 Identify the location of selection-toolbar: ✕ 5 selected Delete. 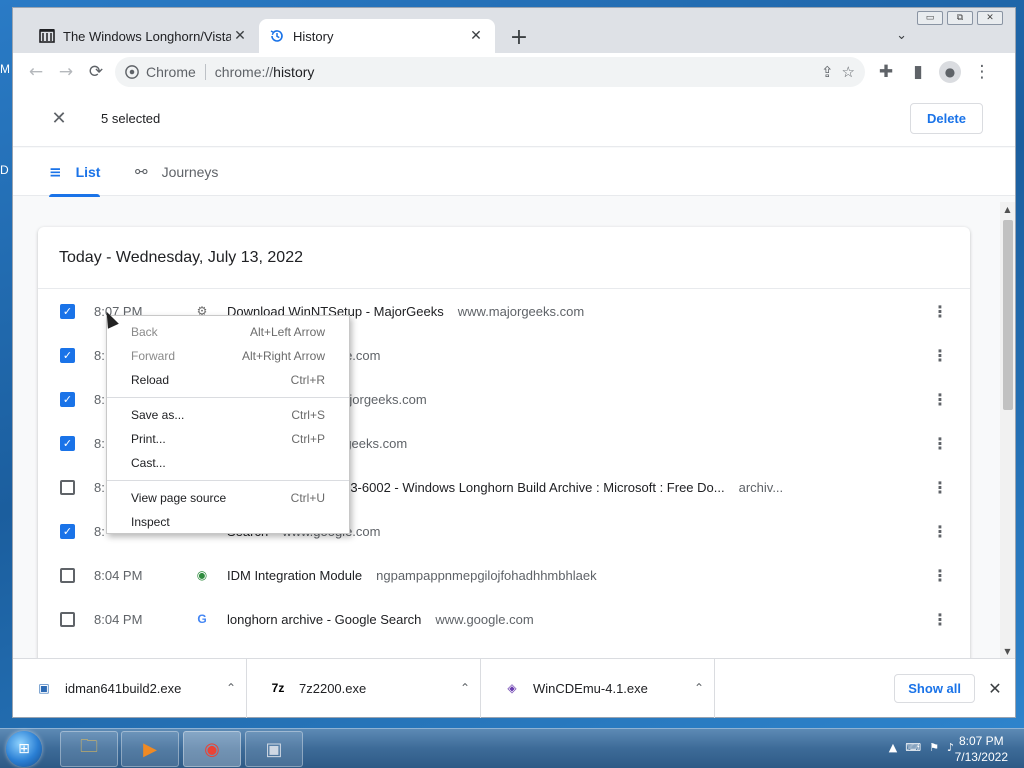
(514, 119).